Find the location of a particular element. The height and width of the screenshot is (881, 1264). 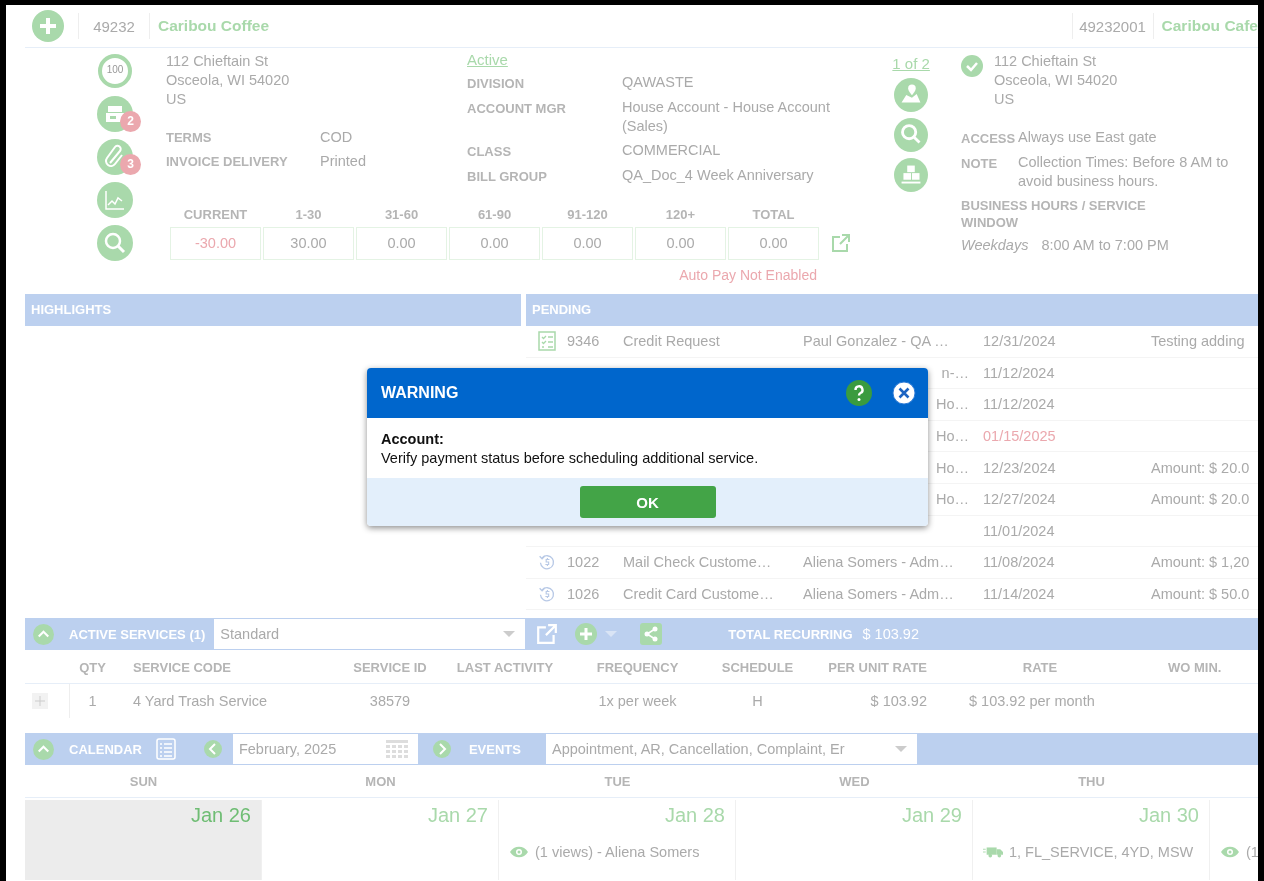

day-cell: Jan 26 is located at coordinates (143, 840).